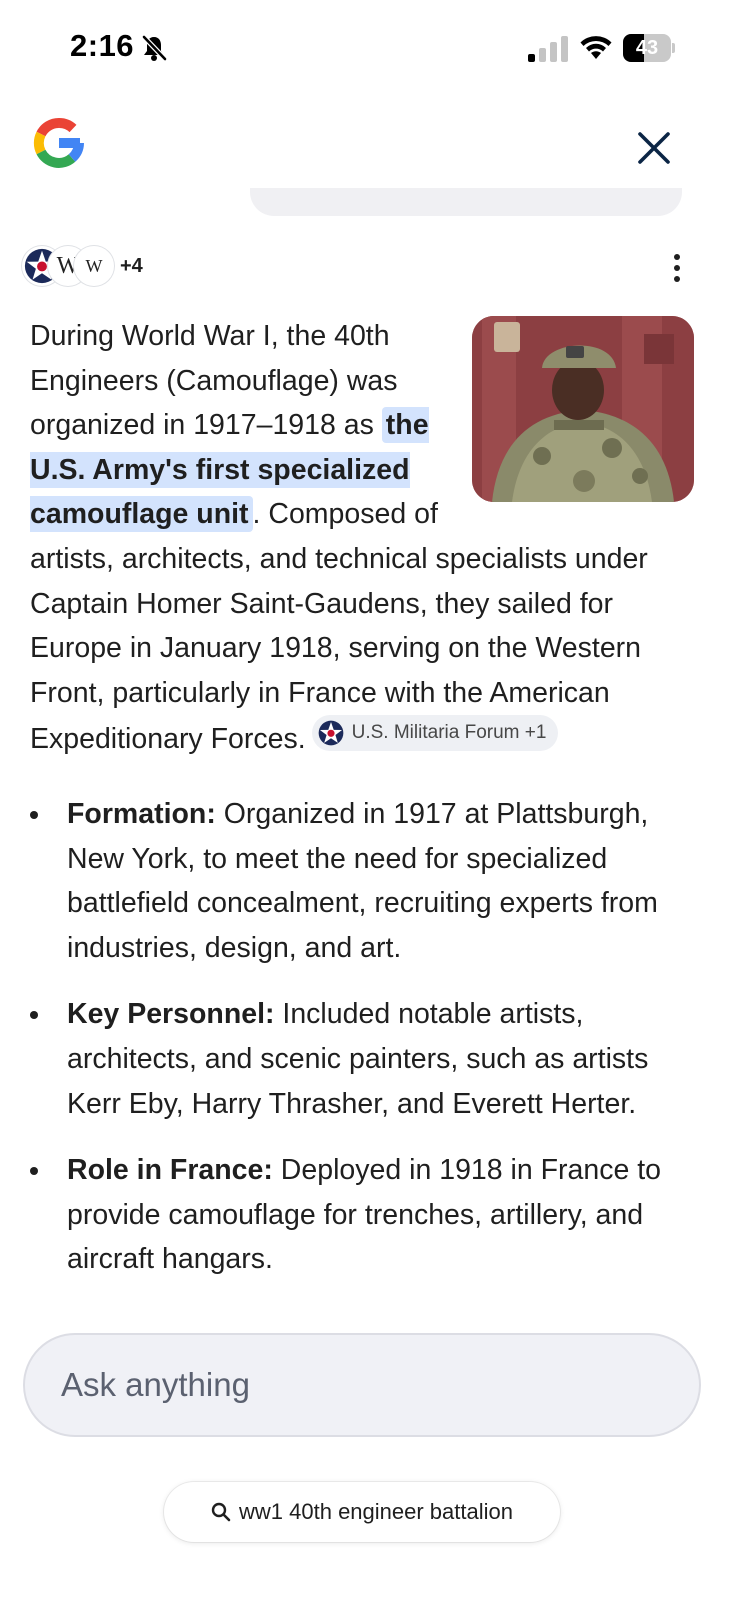 The width and height of the screenshot is (739, 1600). I want to click on status-bar: 2:16 43, so click(369, 48).